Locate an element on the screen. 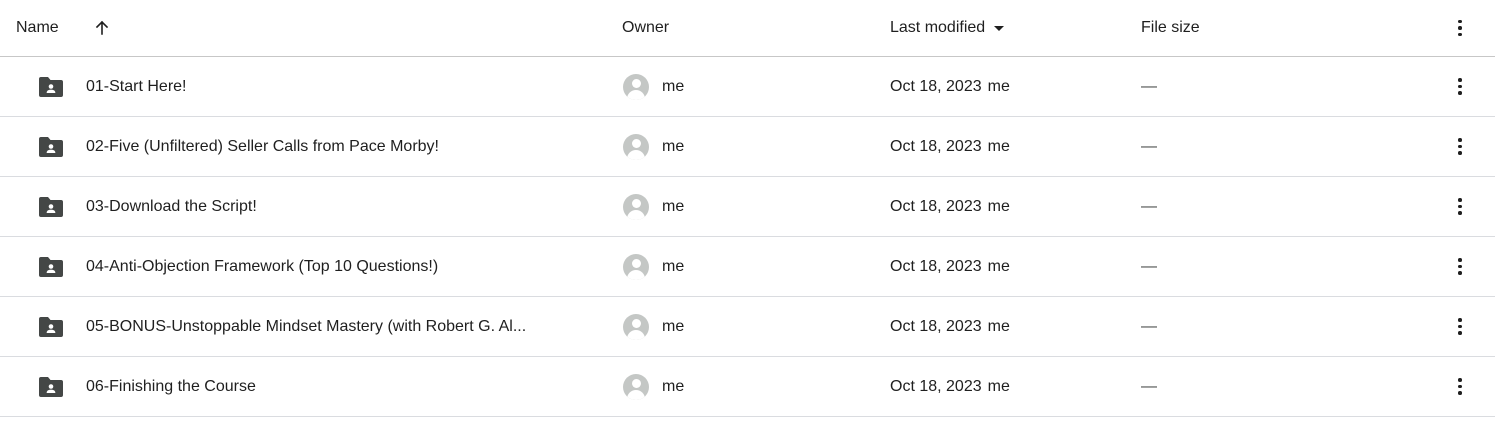 Image resolution: width=1503 pixels, height=423 pixels. file-name: 03-Download the Script! is located at coordinates (346, 206).